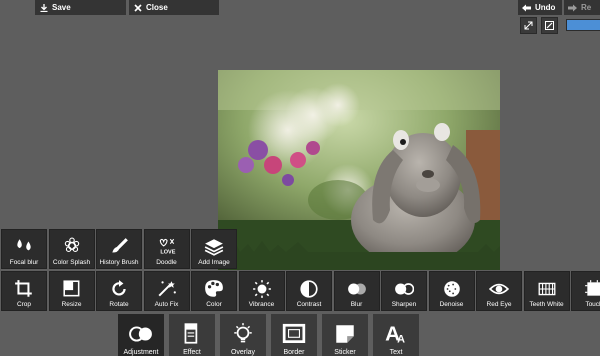 The width and height of the screenshot is (600, 356). I want to click on tool-blur: Blur, so click(356, 291).